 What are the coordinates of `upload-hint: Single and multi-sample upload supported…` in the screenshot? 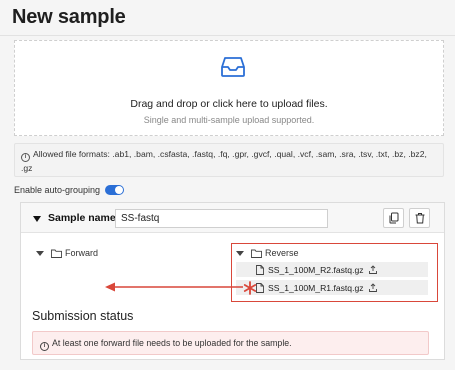 It's located at (229, 120).